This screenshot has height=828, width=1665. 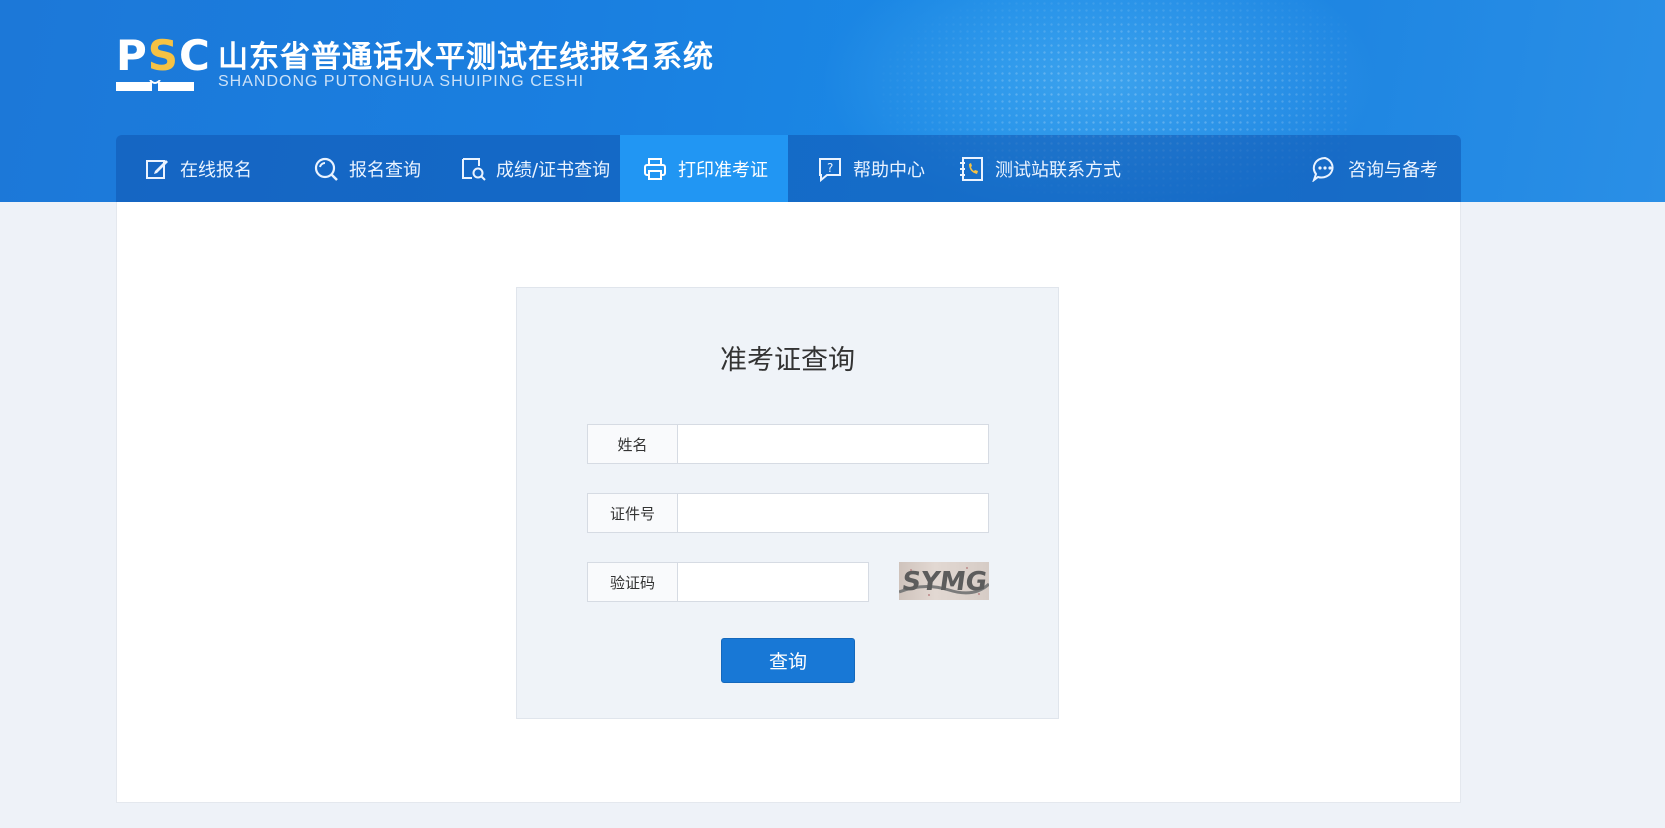 I want to click on chat-bubble-icon, so click(x=1323, y=169).